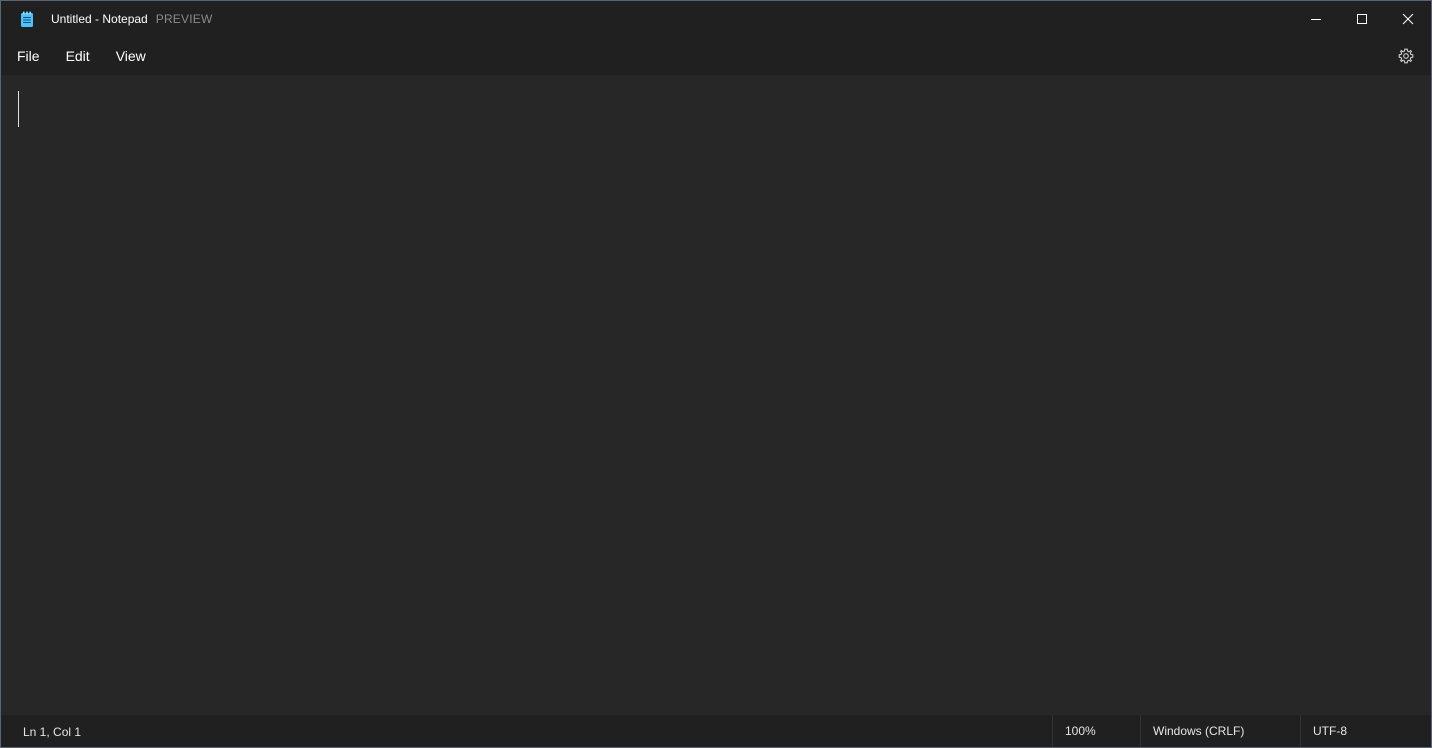 This screenshot has height=748, width=1432. I want to click on maximize-button, so click(1362, 19).